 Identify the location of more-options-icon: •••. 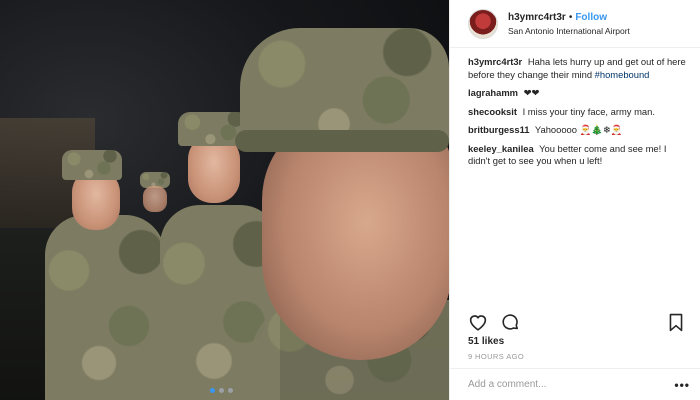
(682, 385).